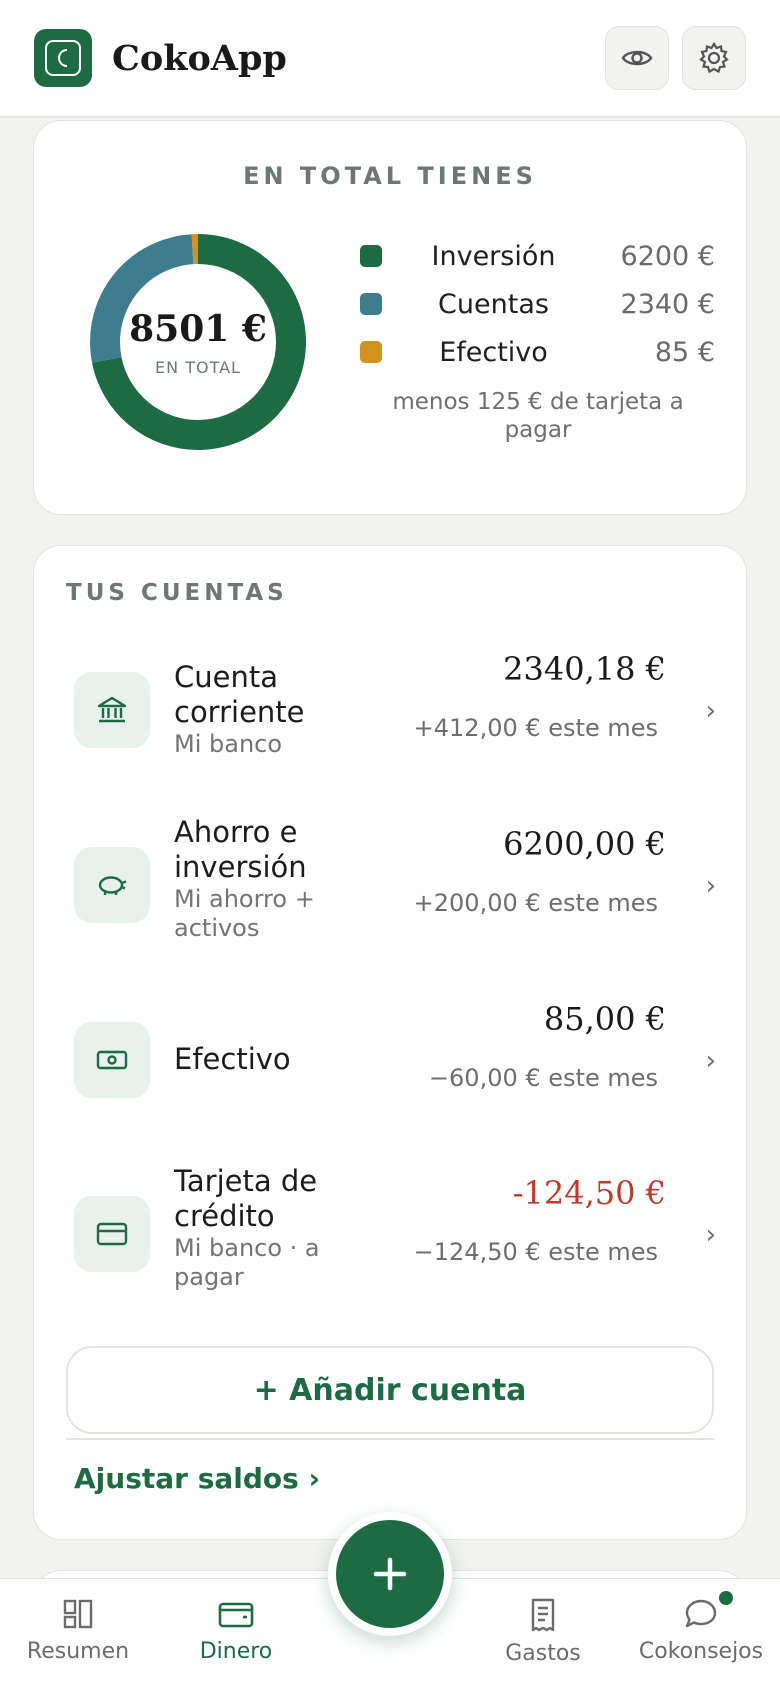  I want to click on nav-label: Dinero, so click(236, 1651).